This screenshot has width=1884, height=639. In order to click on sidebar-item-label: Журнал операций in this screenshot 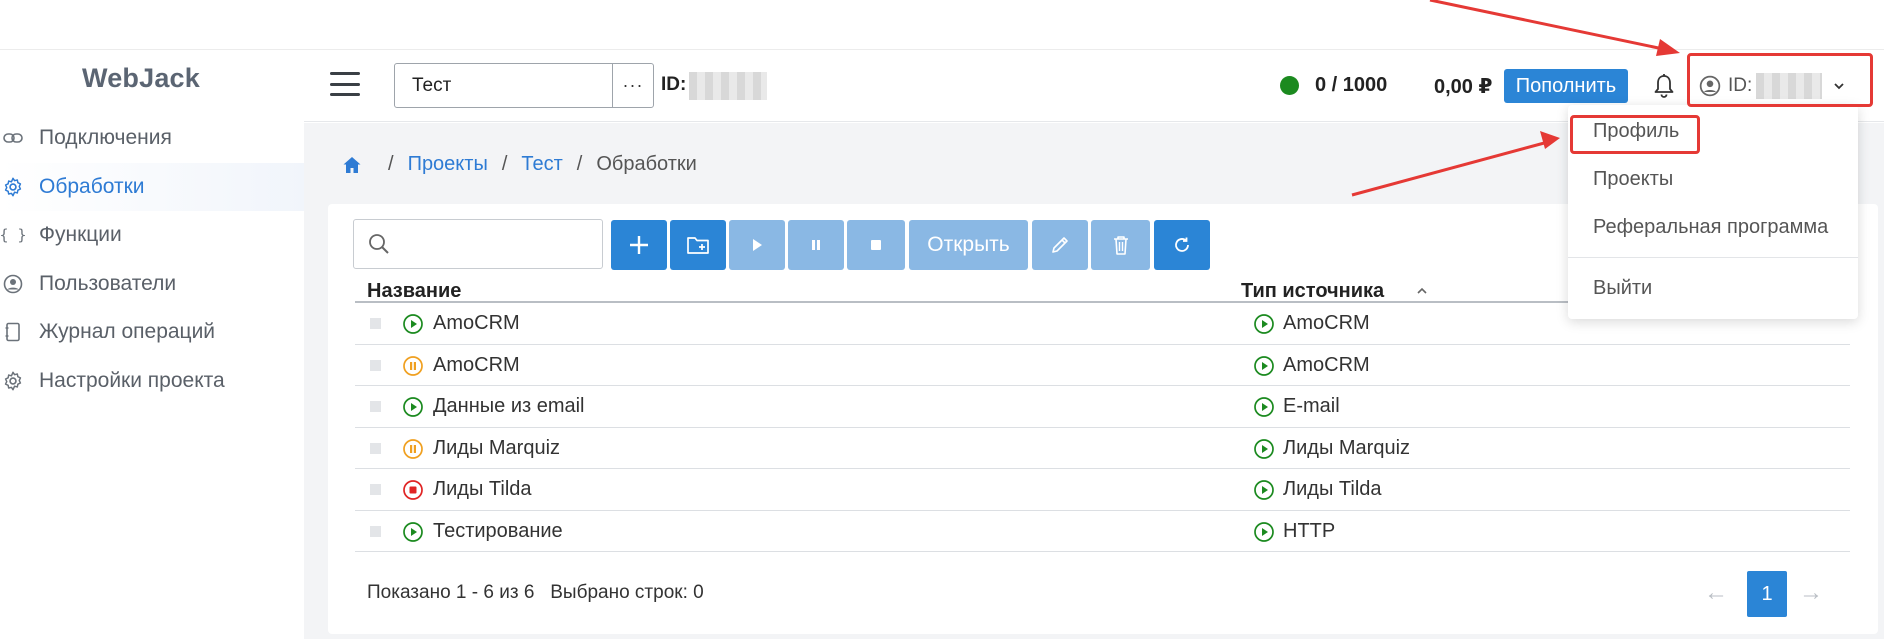, I will do `click(127, 332)`.